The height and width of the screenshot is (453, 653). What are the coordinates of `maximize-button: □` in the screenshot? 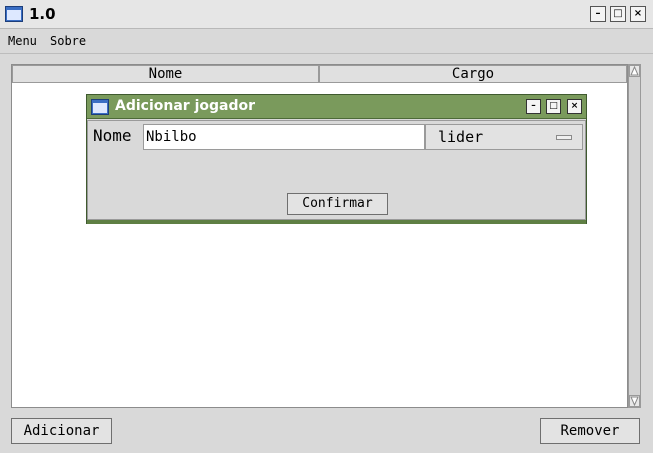 It's located at (618, 14).